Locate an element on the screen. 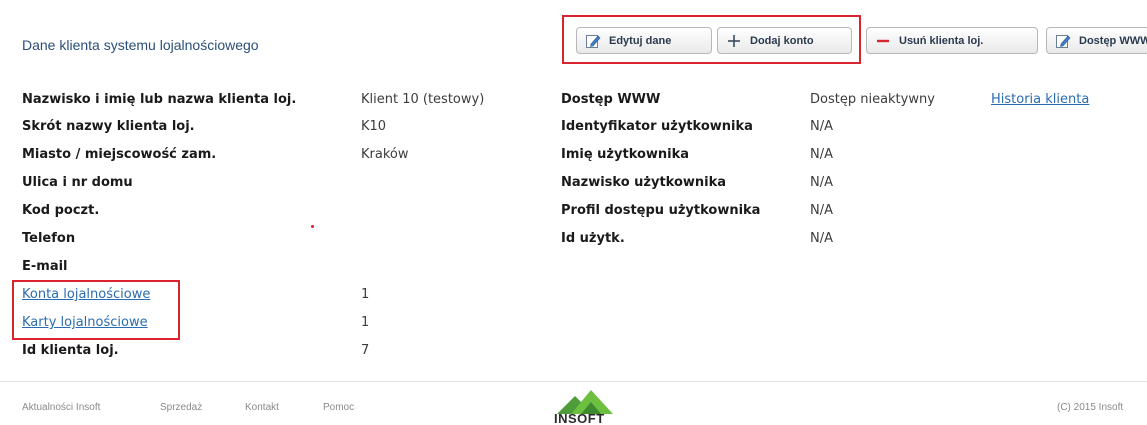  client-name-label: Nazwisko i imię lub nazwa klienta loj. is located at coordinates (159, 99).